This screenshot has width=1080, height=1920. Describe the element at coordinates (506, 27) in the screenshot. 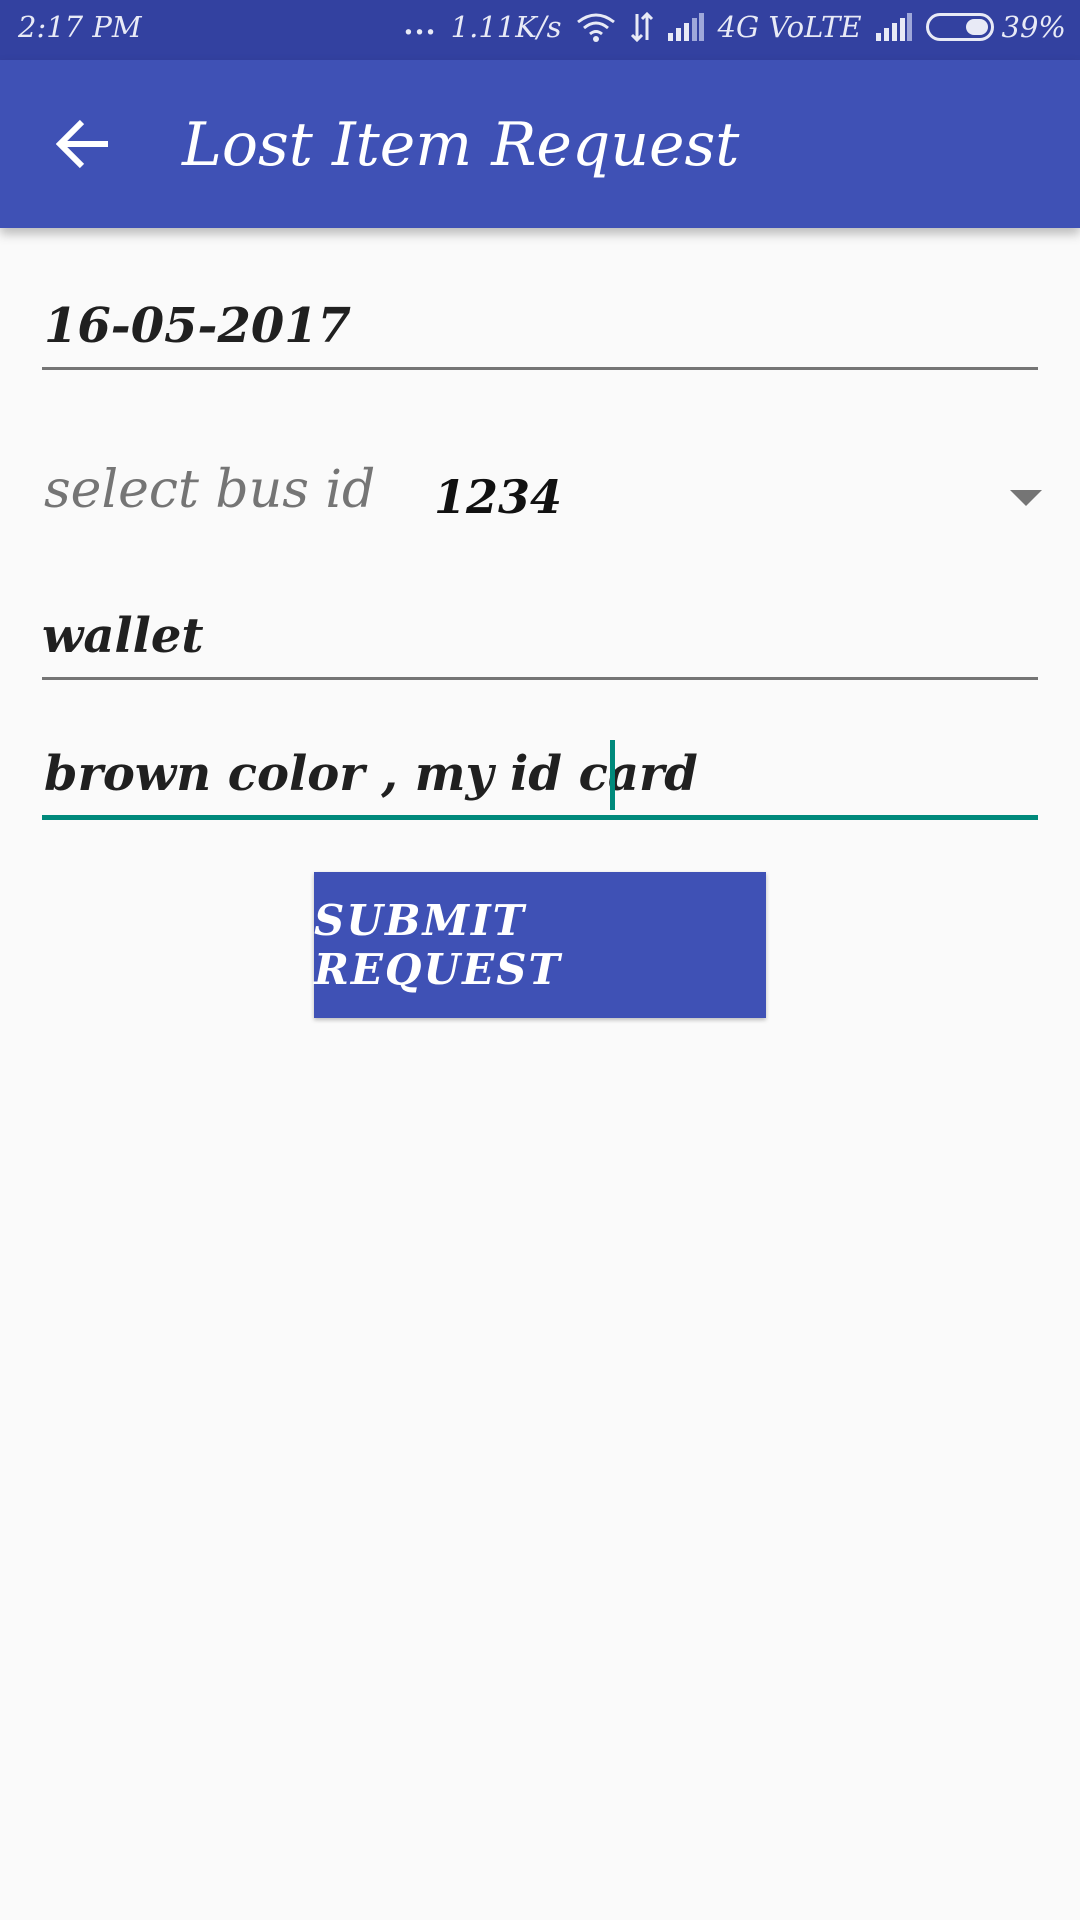

I see `network-speed: 1.11K/s` at that location.